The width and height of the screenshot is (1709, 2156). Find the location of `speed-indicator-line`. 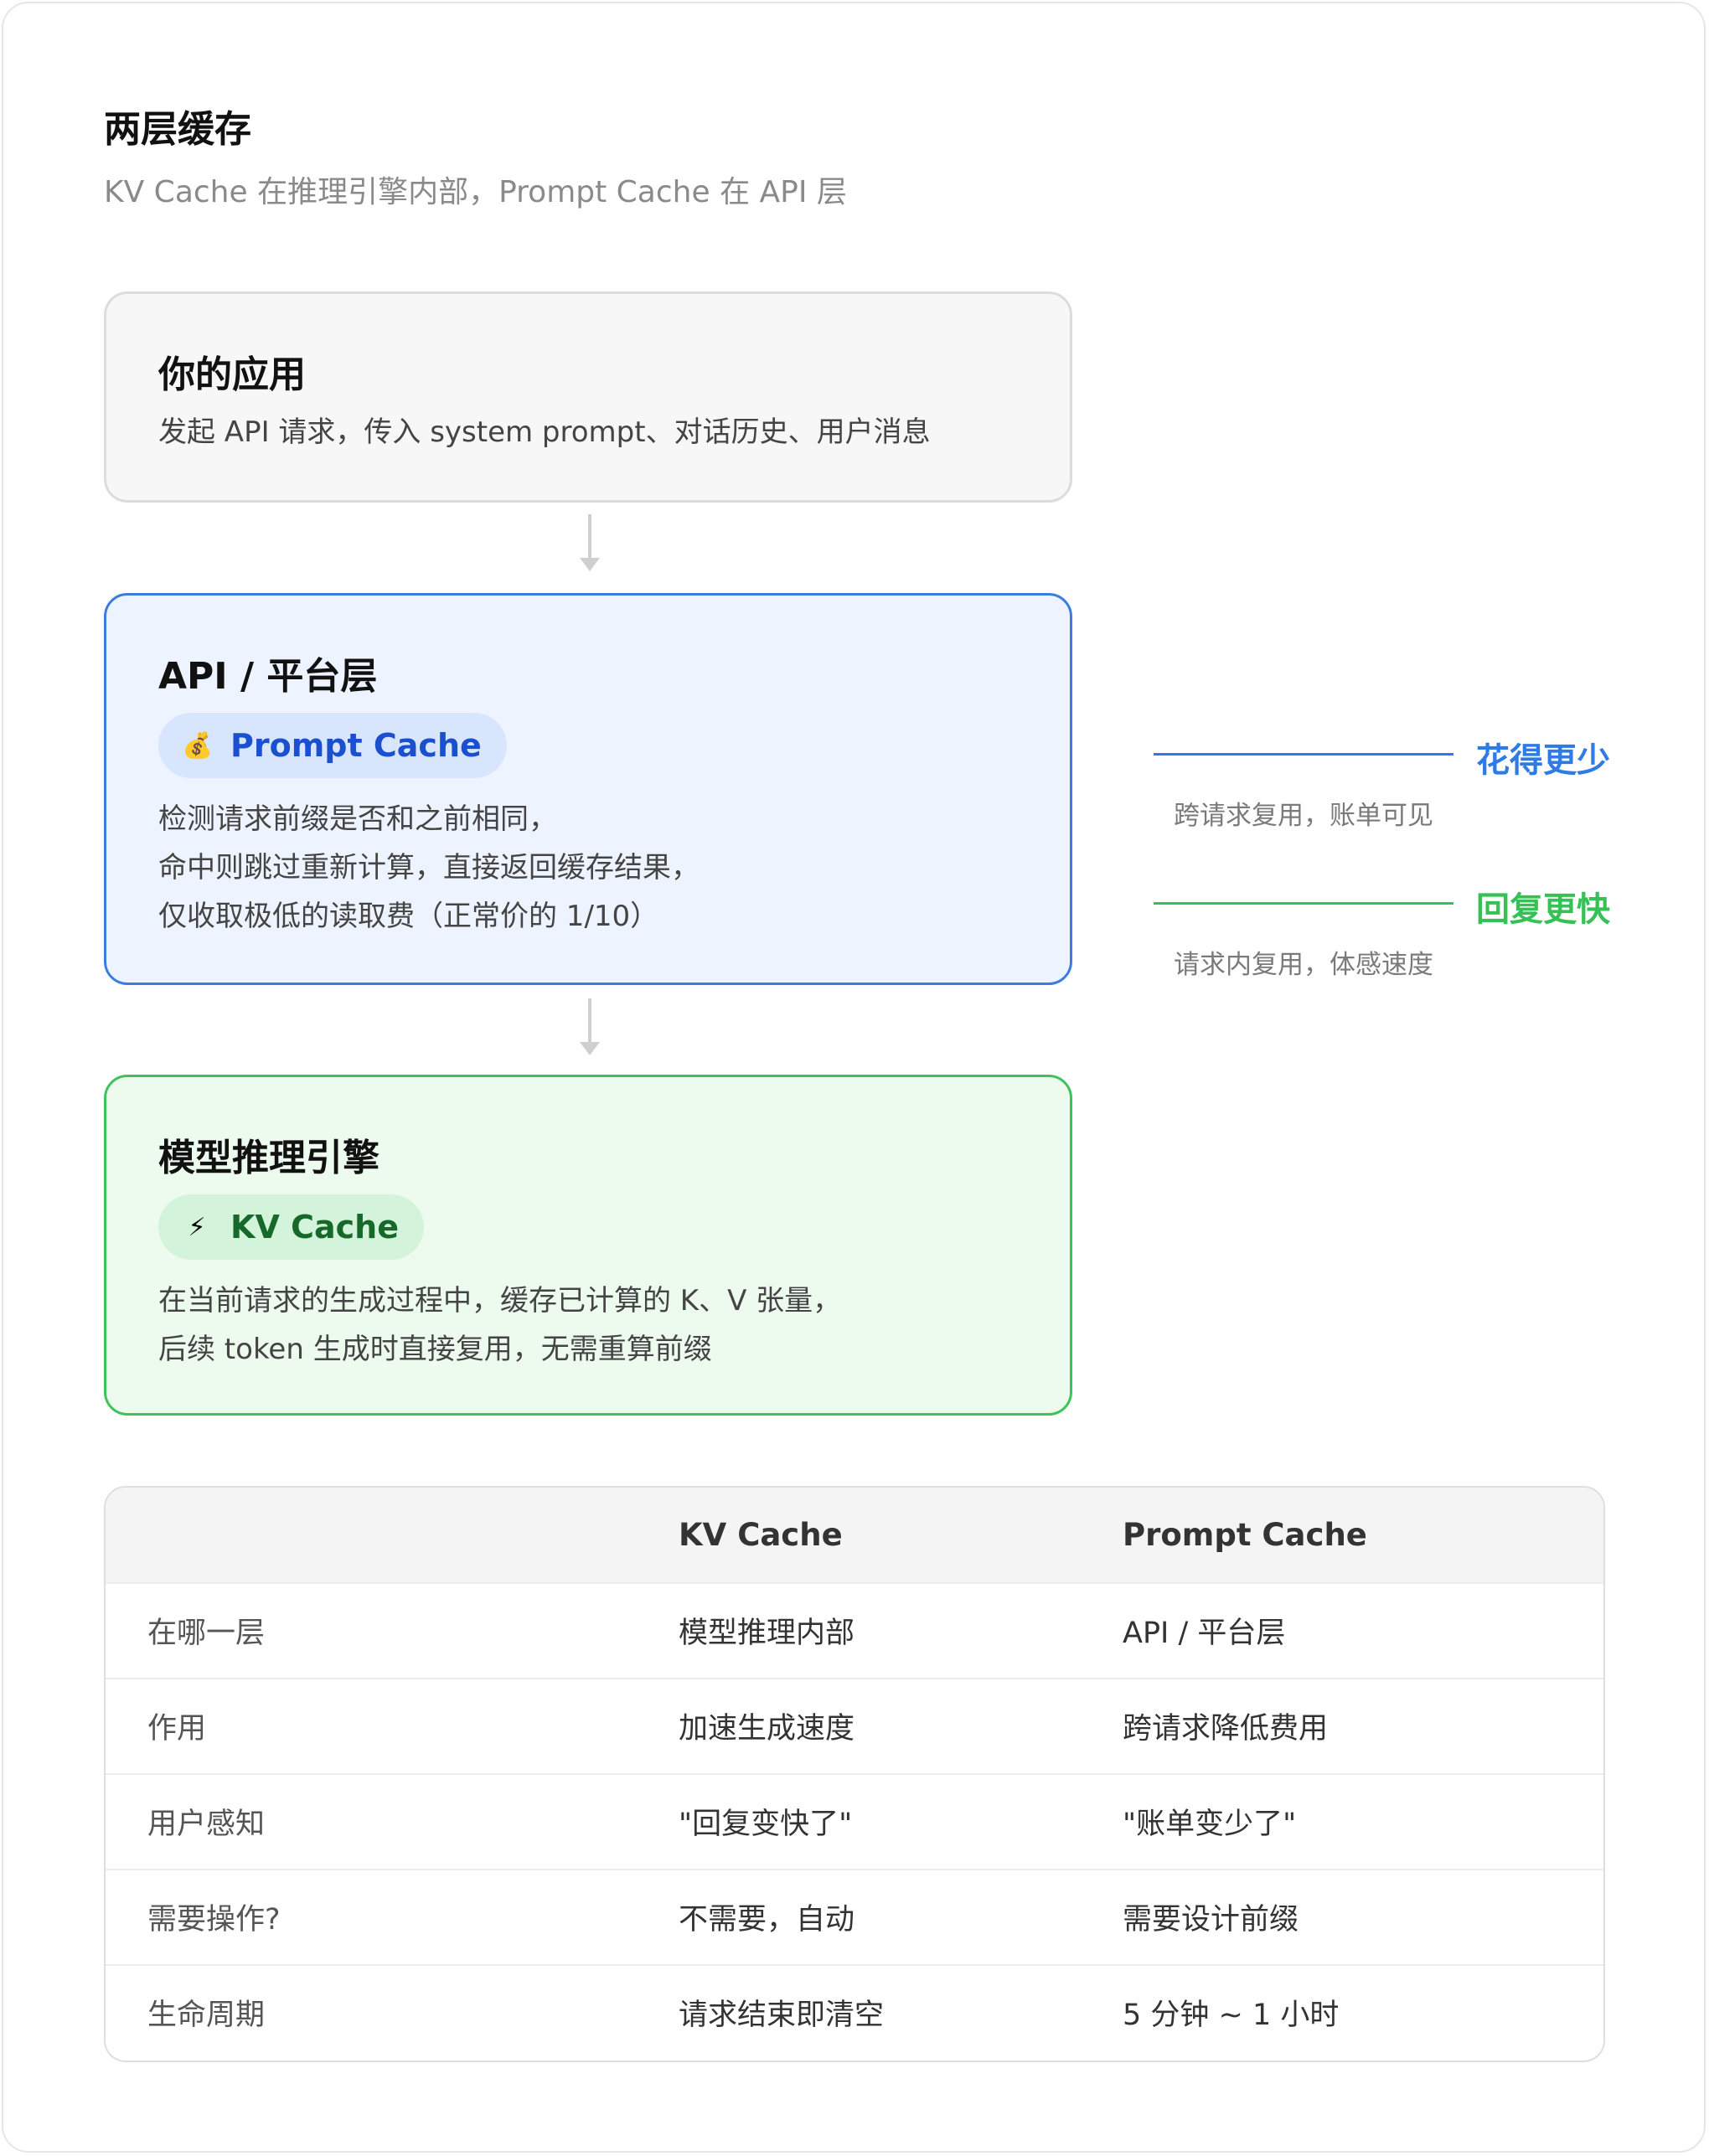

speed-indicator-line is located at coordinates (1303, 903).